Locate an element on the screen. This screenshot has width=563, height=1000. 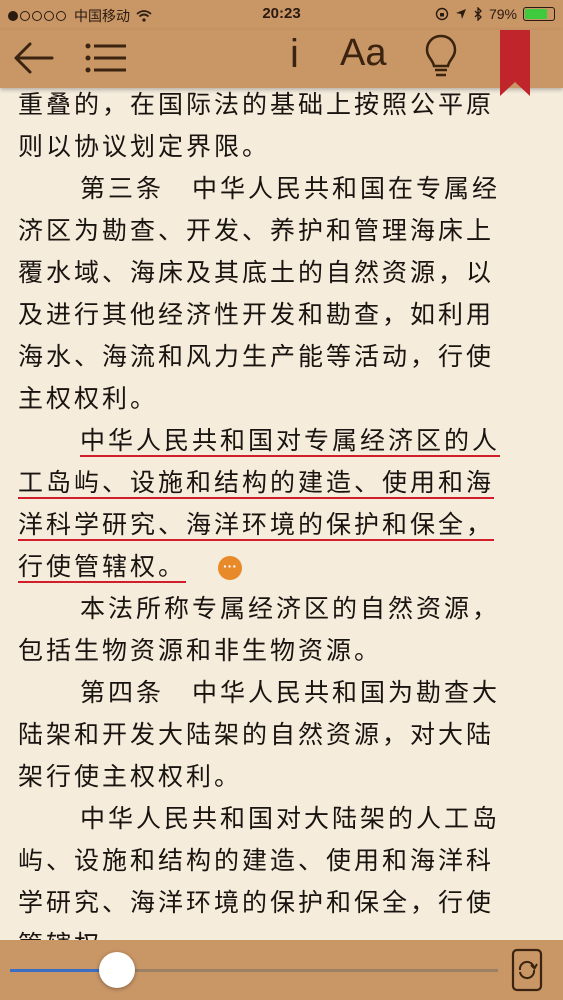
text-line: 济区为勘查、开发、养护和管理海床上 is located at coordinates (278, 231).